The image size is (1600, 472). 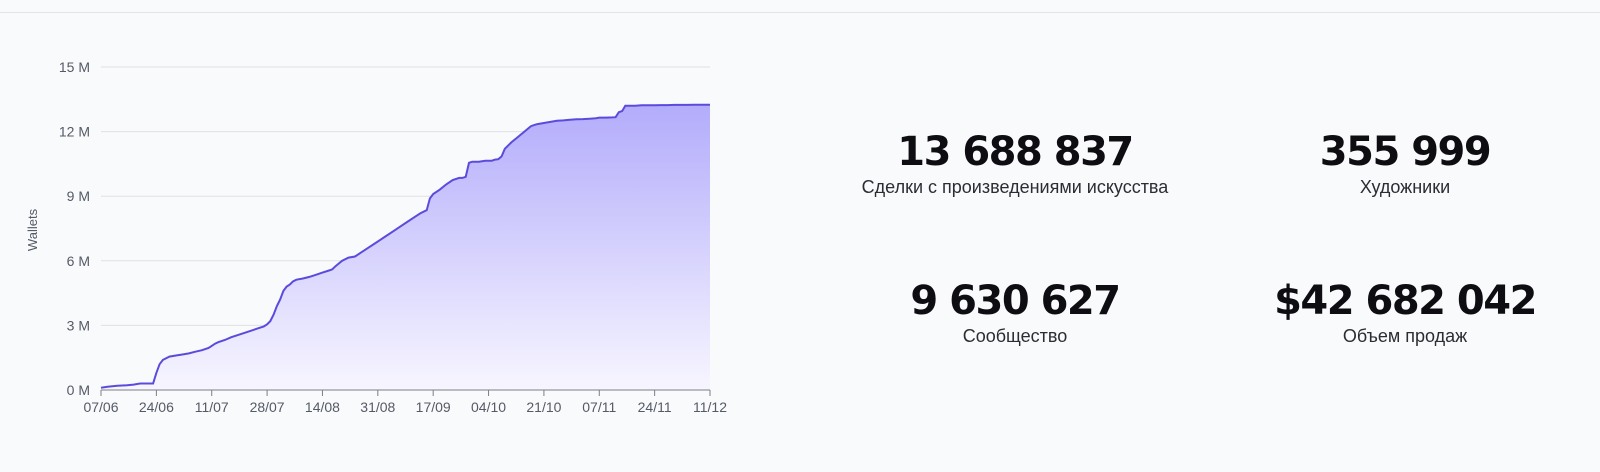 What do you see at coordinates (1015, 301) in the screenshot?
I see `stat-value: 9 630 627` at bounding box center [1015, 301].